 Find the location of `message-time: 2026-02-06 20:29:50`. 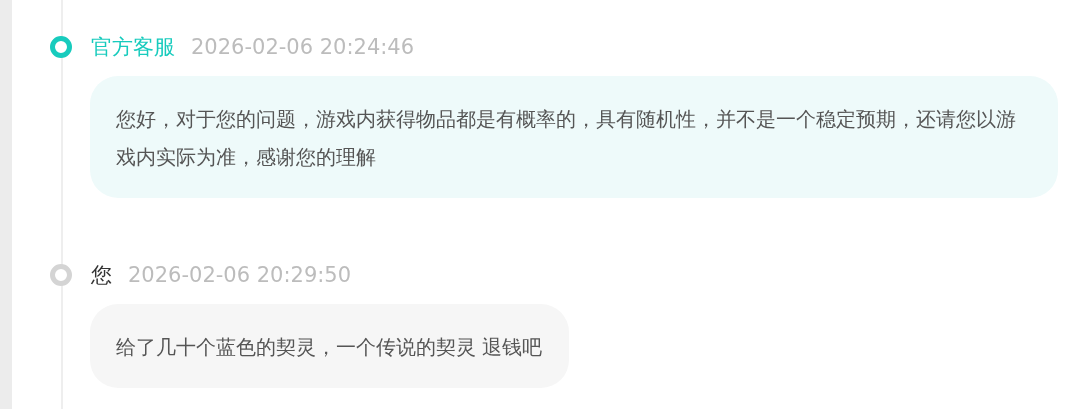

message-time: 2026-02-06 20:29:50 is located at coordinates (240, 275).